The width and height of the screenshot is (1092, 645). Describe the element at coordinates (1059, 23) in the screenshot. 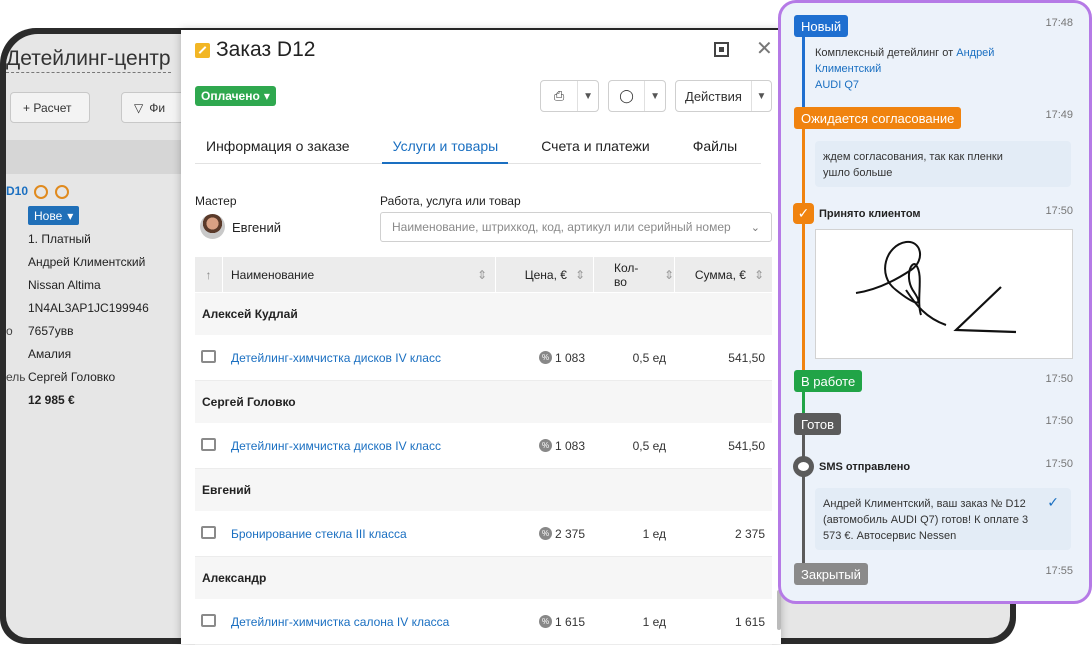

I see `event-time: 17:48` at that location.